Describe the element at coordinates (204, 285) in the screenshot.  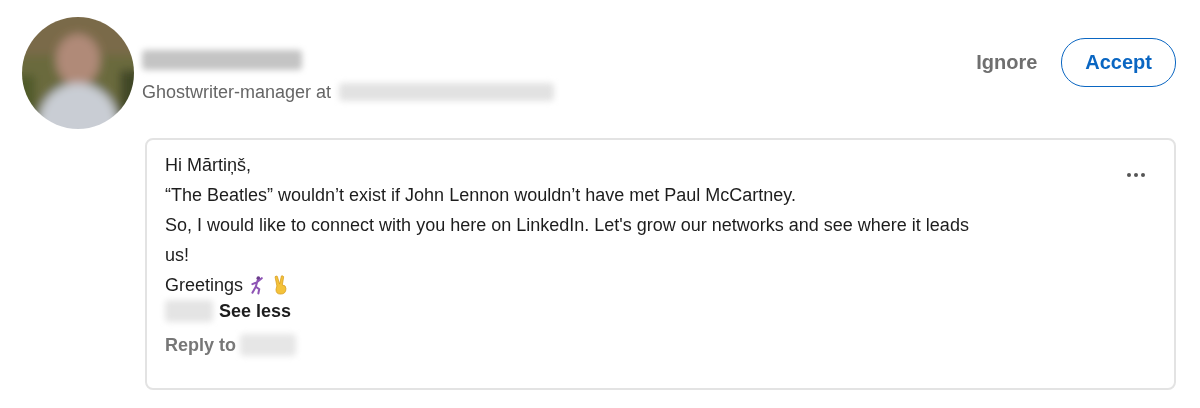
I see `message-text: Greetings` at that location.